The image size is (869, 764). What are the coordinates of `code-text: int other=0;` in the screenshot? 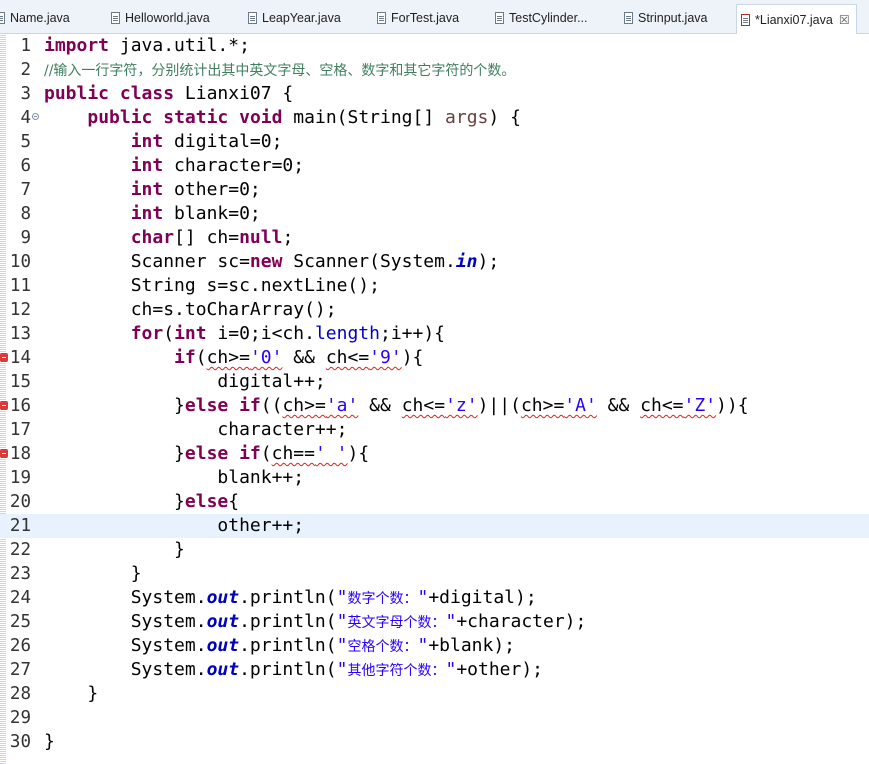 It's located at (152, 190).